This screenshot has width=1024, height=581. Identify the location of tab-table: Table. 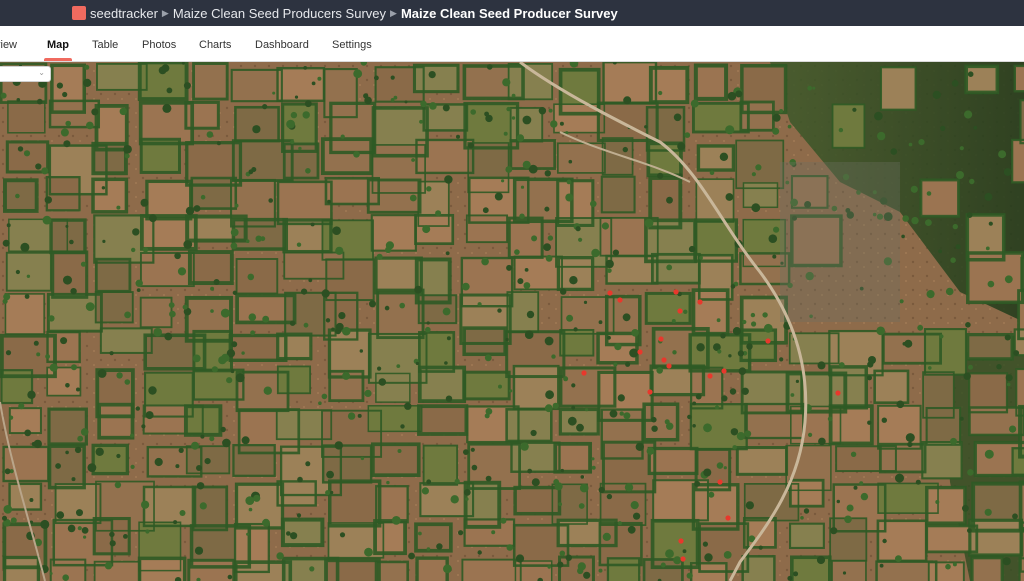
(105, 43).